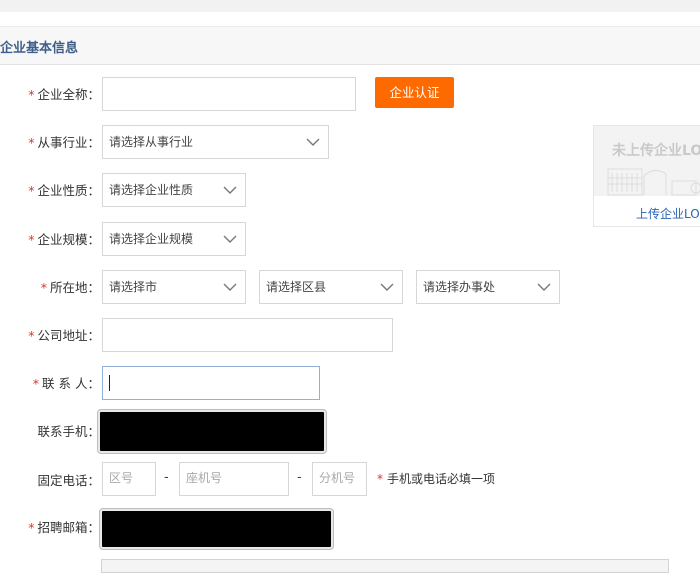 The width and height of the screenshot is (700, 573). Describe the element at coordinates (64, 190) in the screenshot. I see `nature-label: * 企业性质：` at that location.